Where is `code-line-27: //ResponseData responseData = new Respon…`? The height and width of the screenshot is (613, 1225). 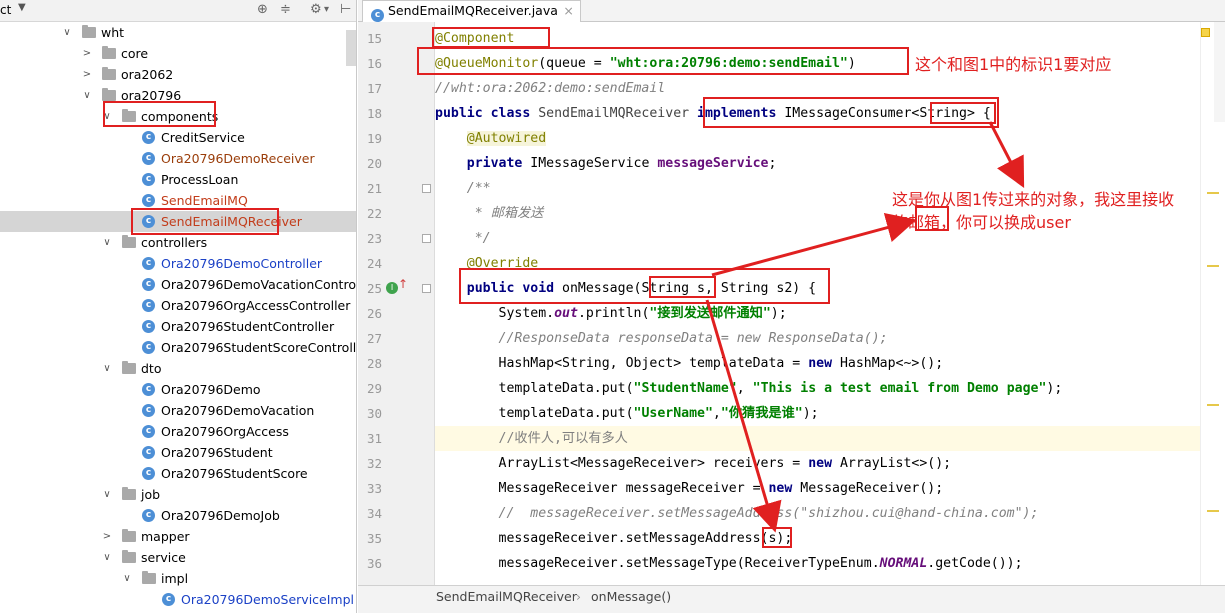
code-line-27: //ResponseData responseData = new Respon… is located at coordinates (830, 338).